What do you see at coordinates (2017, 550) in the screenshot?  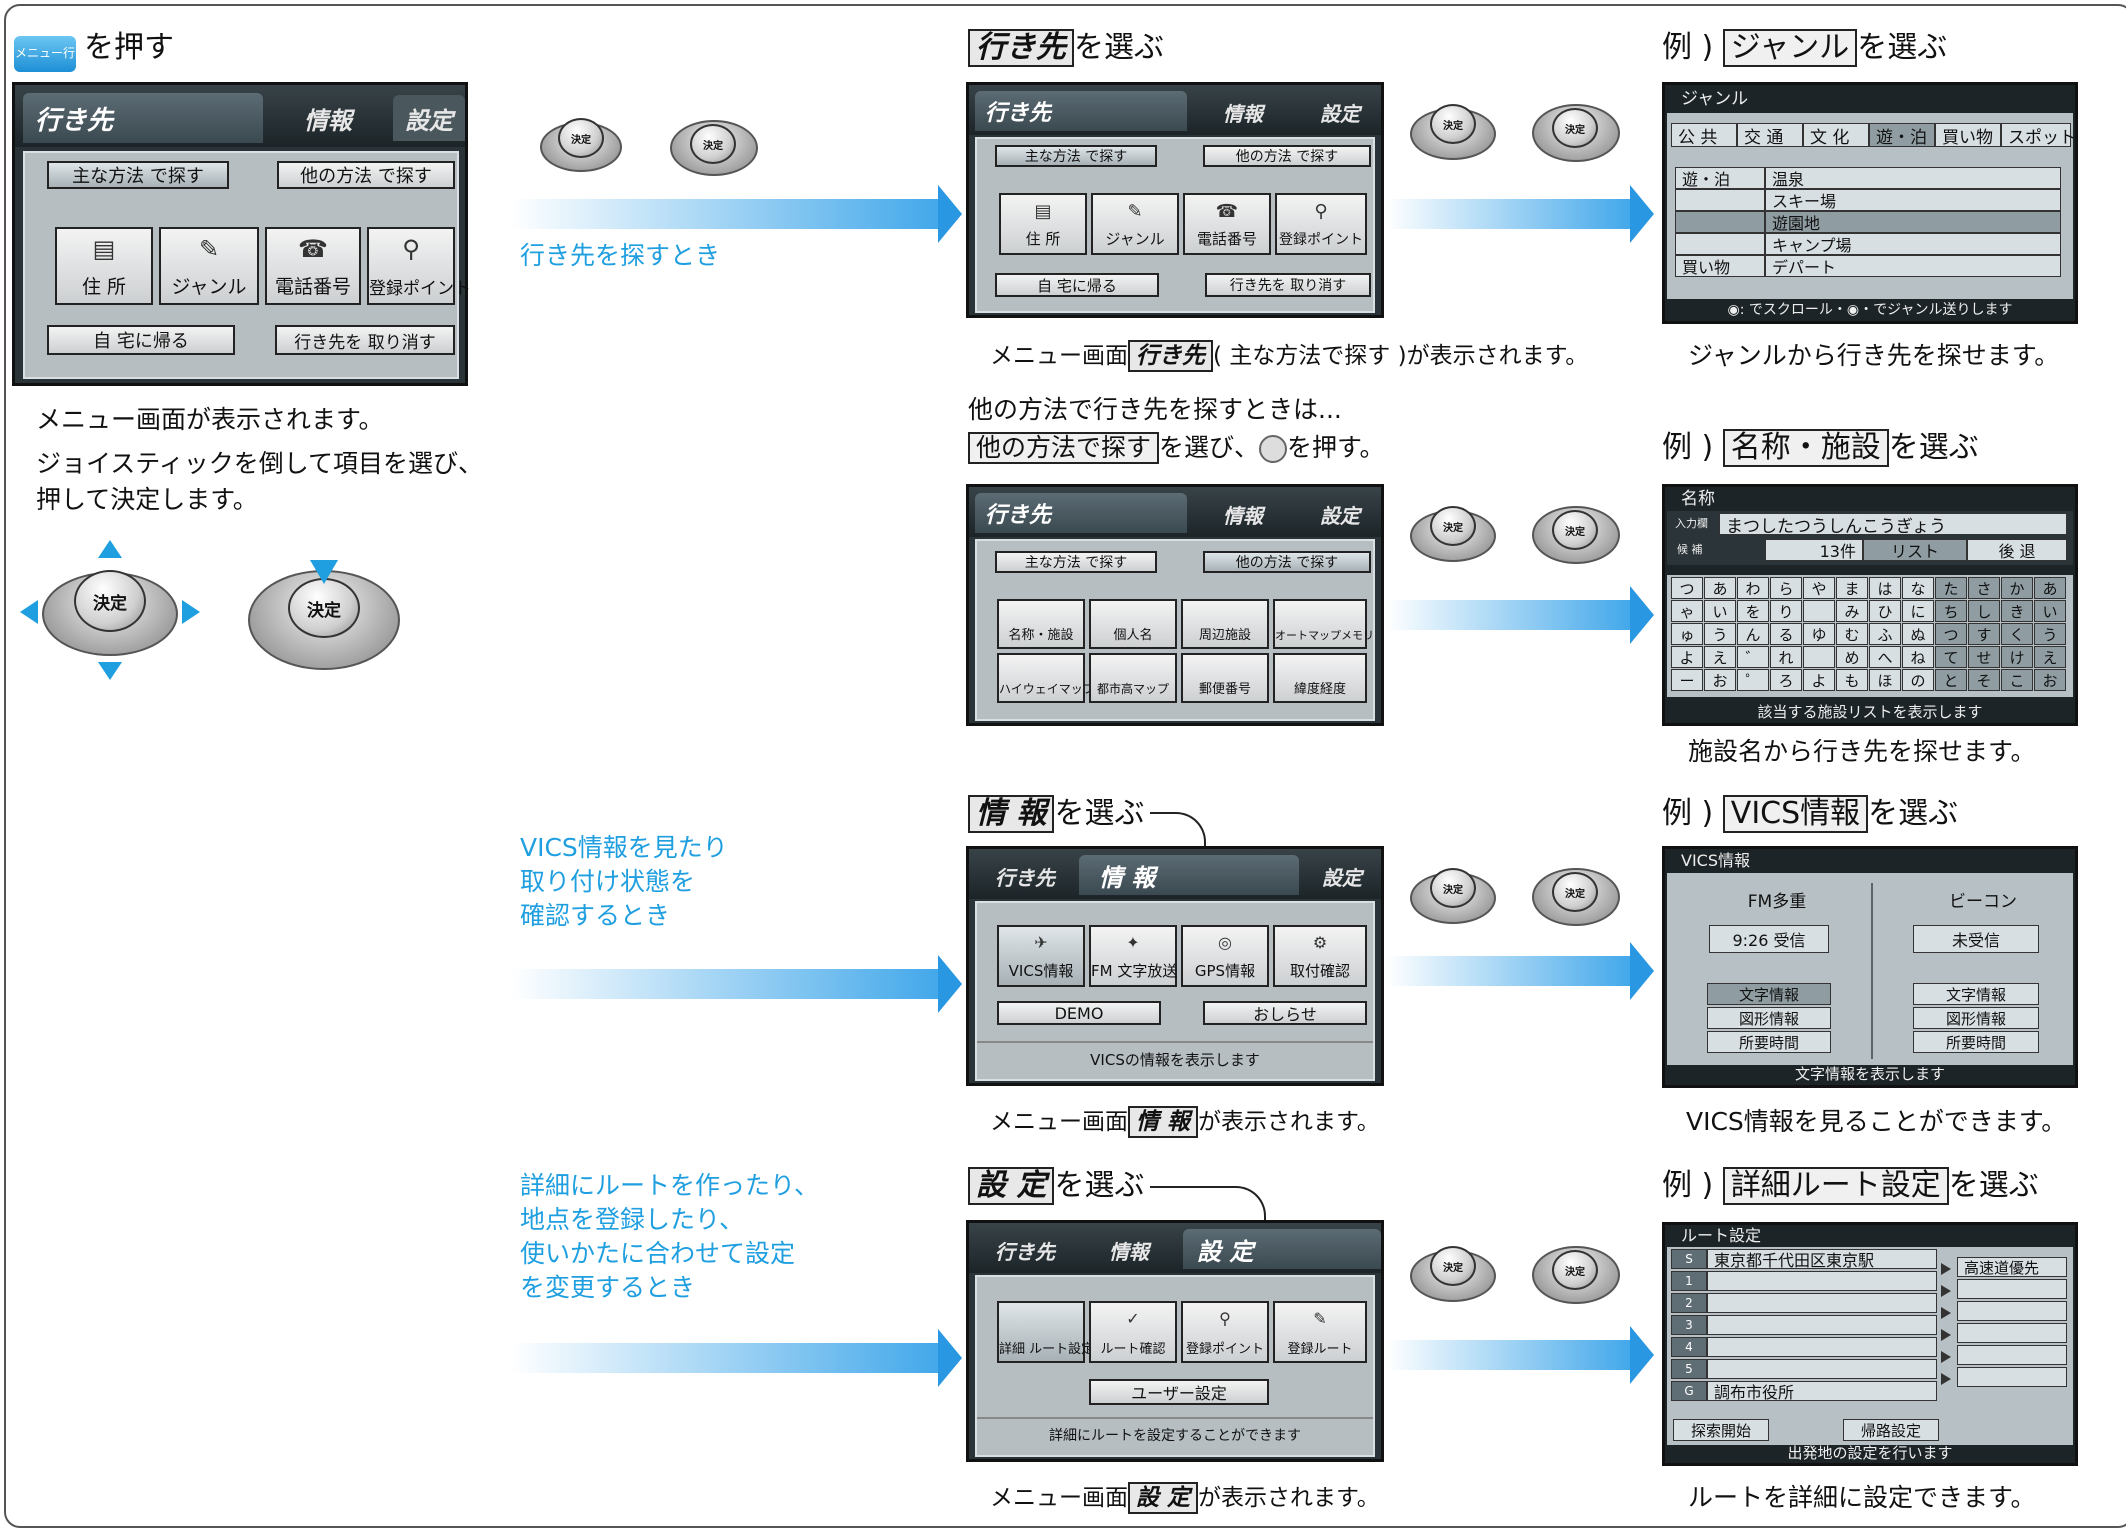 I see `back-button: 後 退` at bounding box center [2017, 550].